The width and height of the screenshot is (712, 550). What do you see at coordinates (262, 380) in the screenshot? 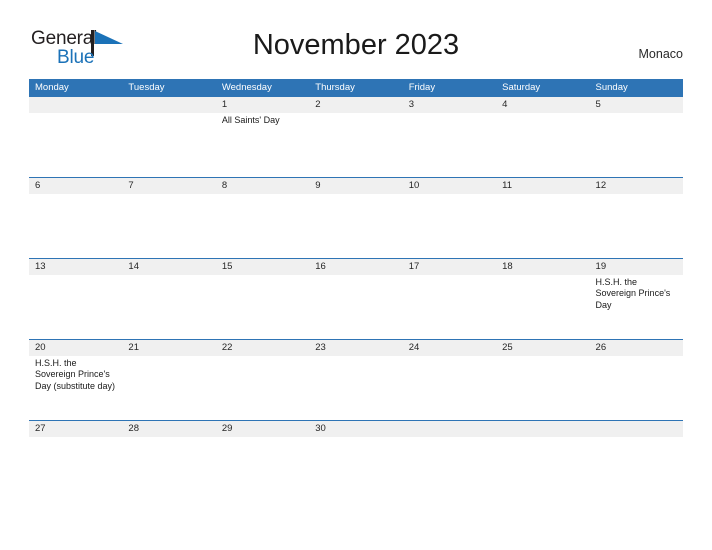
I see `calendar-day-cell: 22` at bounding box center [262, 380].